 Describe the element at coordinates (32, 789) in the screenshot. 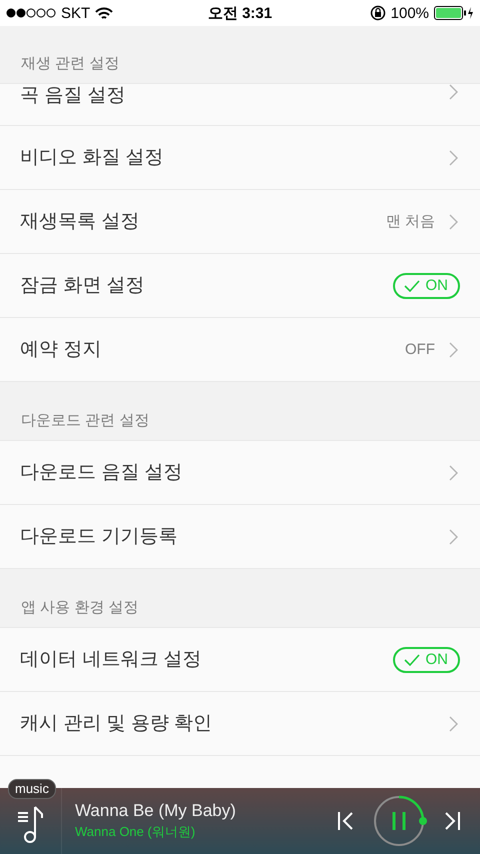

I see `music-badge: music` at that location.